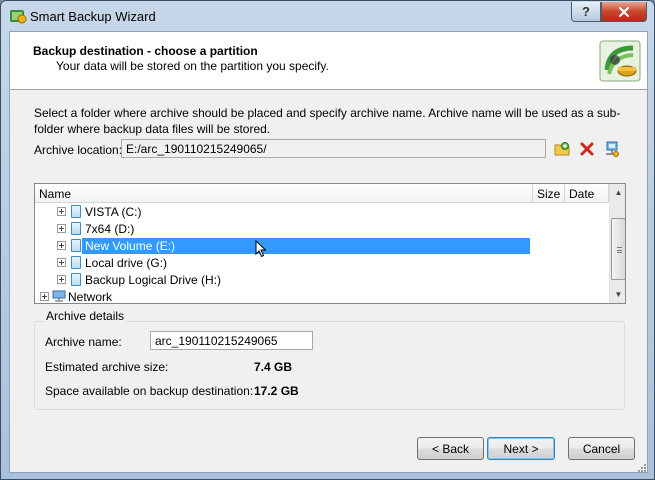 The width and height of the screenshot is (655, 480). I want to click on tree-item-label: VISTA (C:), so click(113, 212).